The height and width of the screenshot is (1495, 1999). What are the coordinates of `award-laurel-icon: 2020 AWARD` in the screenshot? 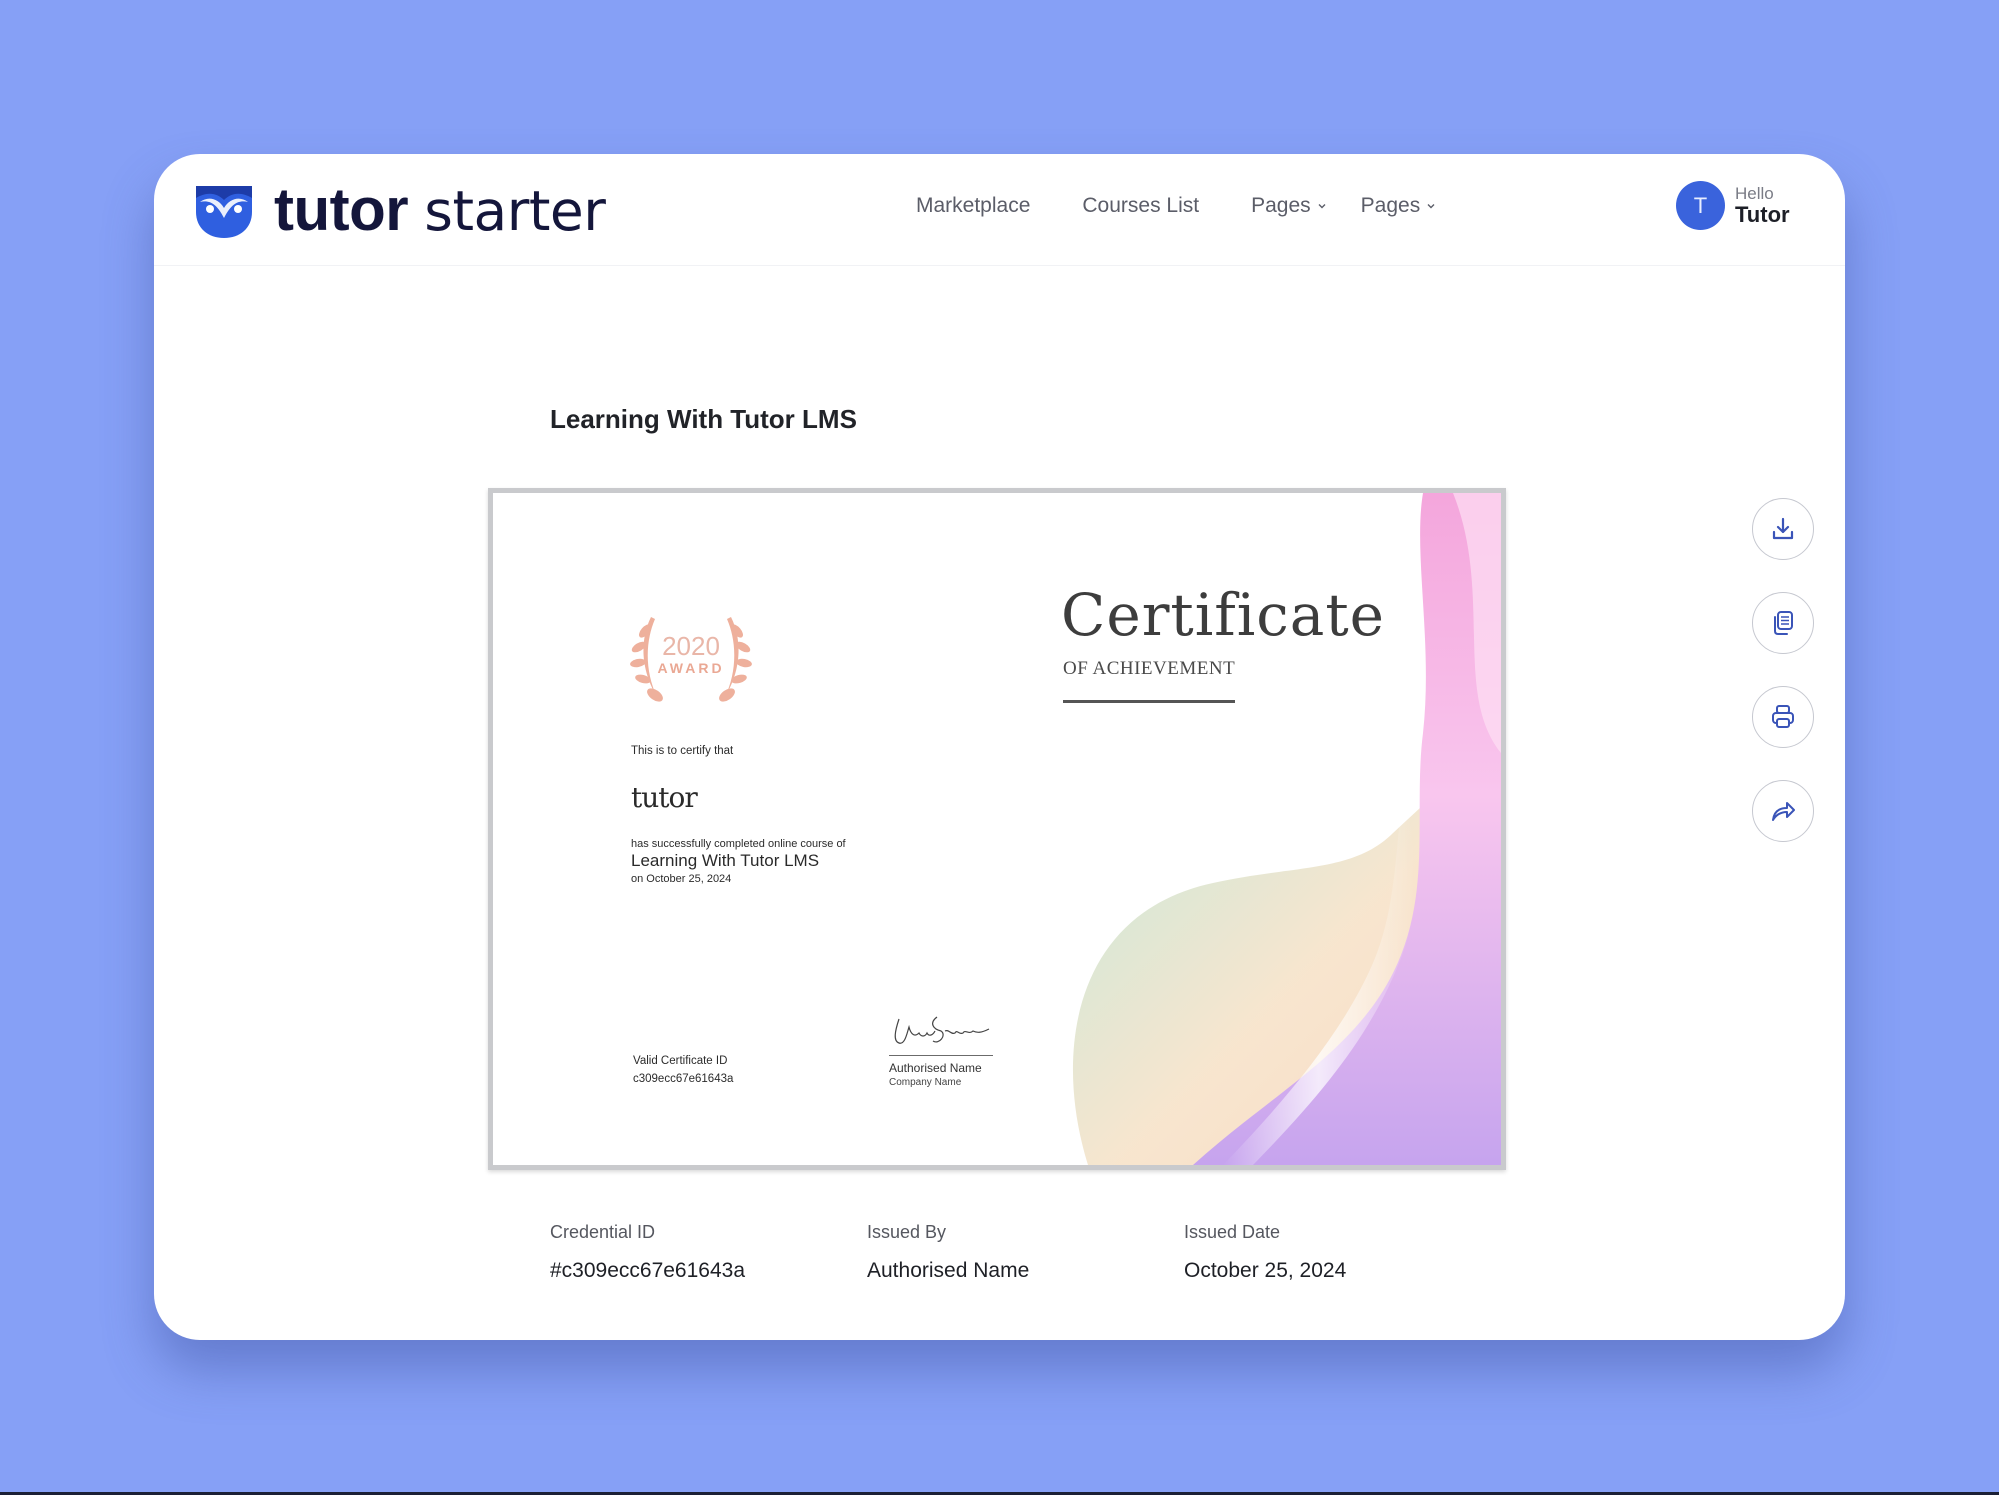 It's located at (691, 659).